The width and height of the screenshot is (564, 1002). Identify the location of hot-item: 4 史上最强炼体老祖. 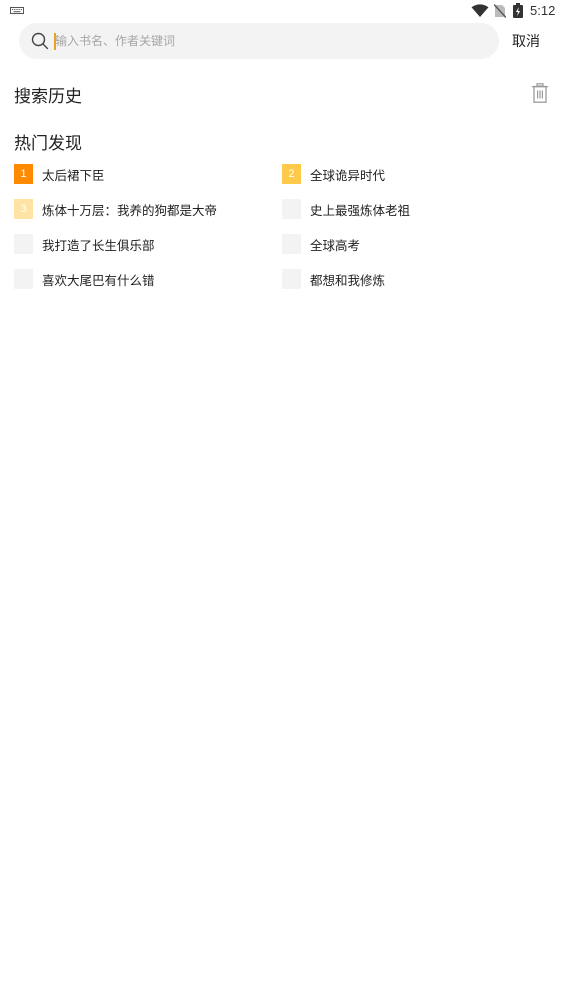
(412, 209).